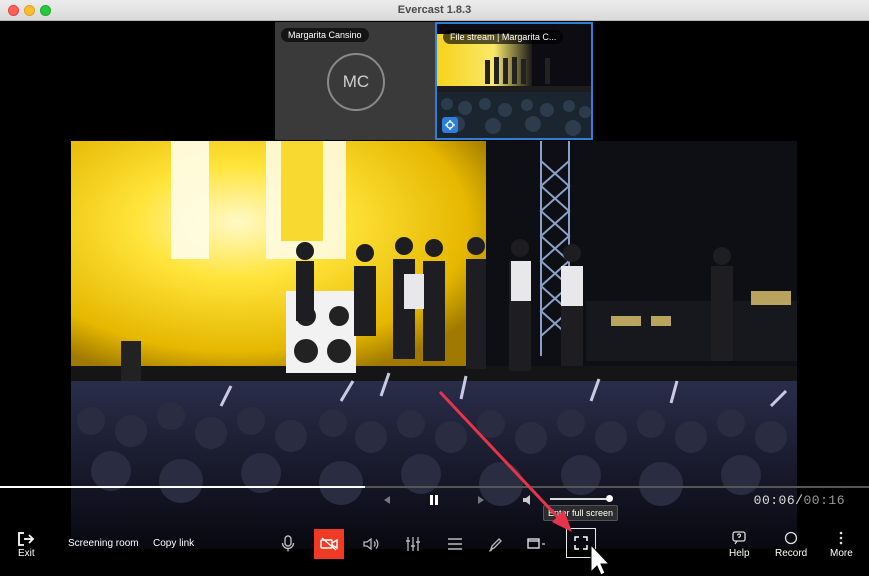  I want to click on speaker-icon, so click(371, 544).